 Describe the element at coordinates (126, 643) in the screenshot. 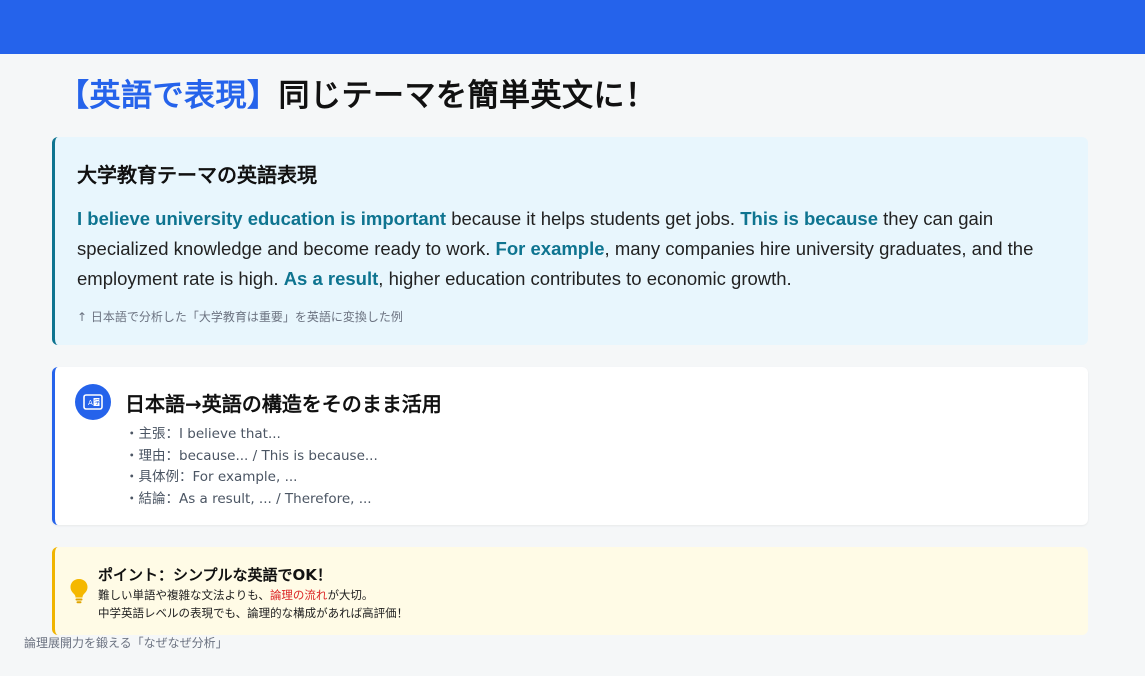

I see `footer-caption: 論理展開力を鍛える「なぜなぜ分析」` at that location.